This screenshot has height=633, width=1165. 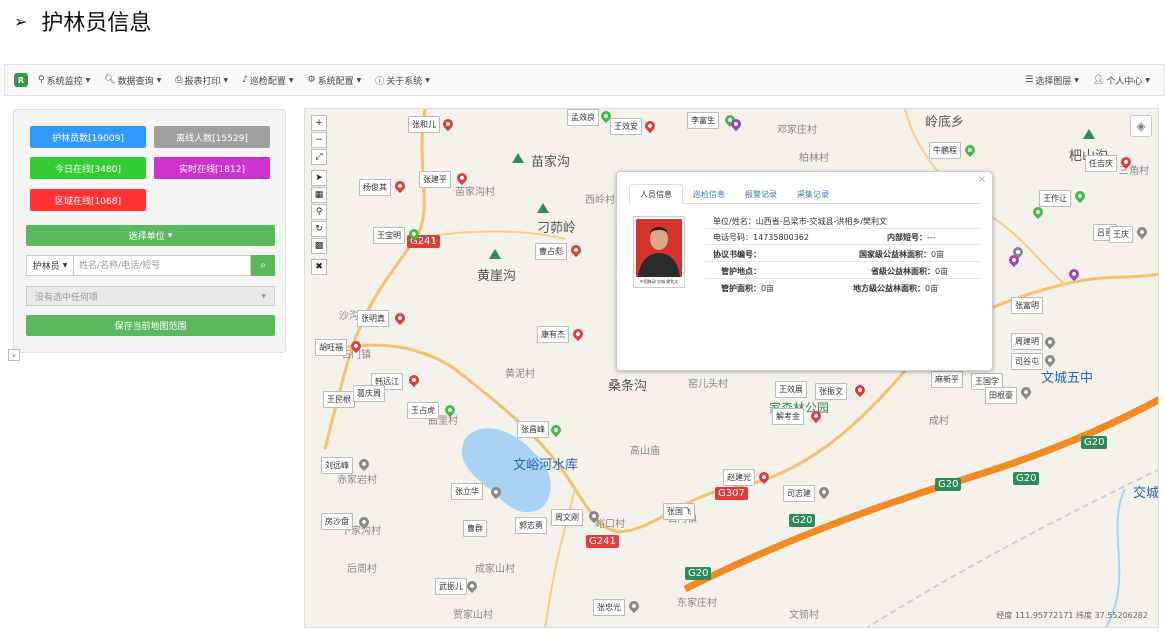 I want to click on nav-select-layer: ☰ 选择图层 ▼, so click(x=1052, y=80).